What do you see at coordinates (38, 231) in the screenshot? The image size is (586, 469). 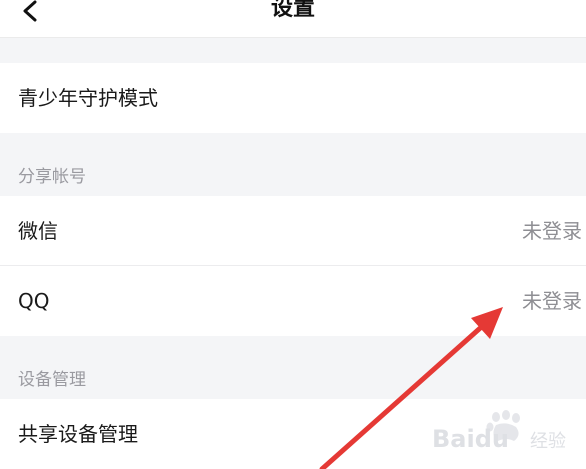 I see `wechat-label: 微信` at bounding box center [38, 231].